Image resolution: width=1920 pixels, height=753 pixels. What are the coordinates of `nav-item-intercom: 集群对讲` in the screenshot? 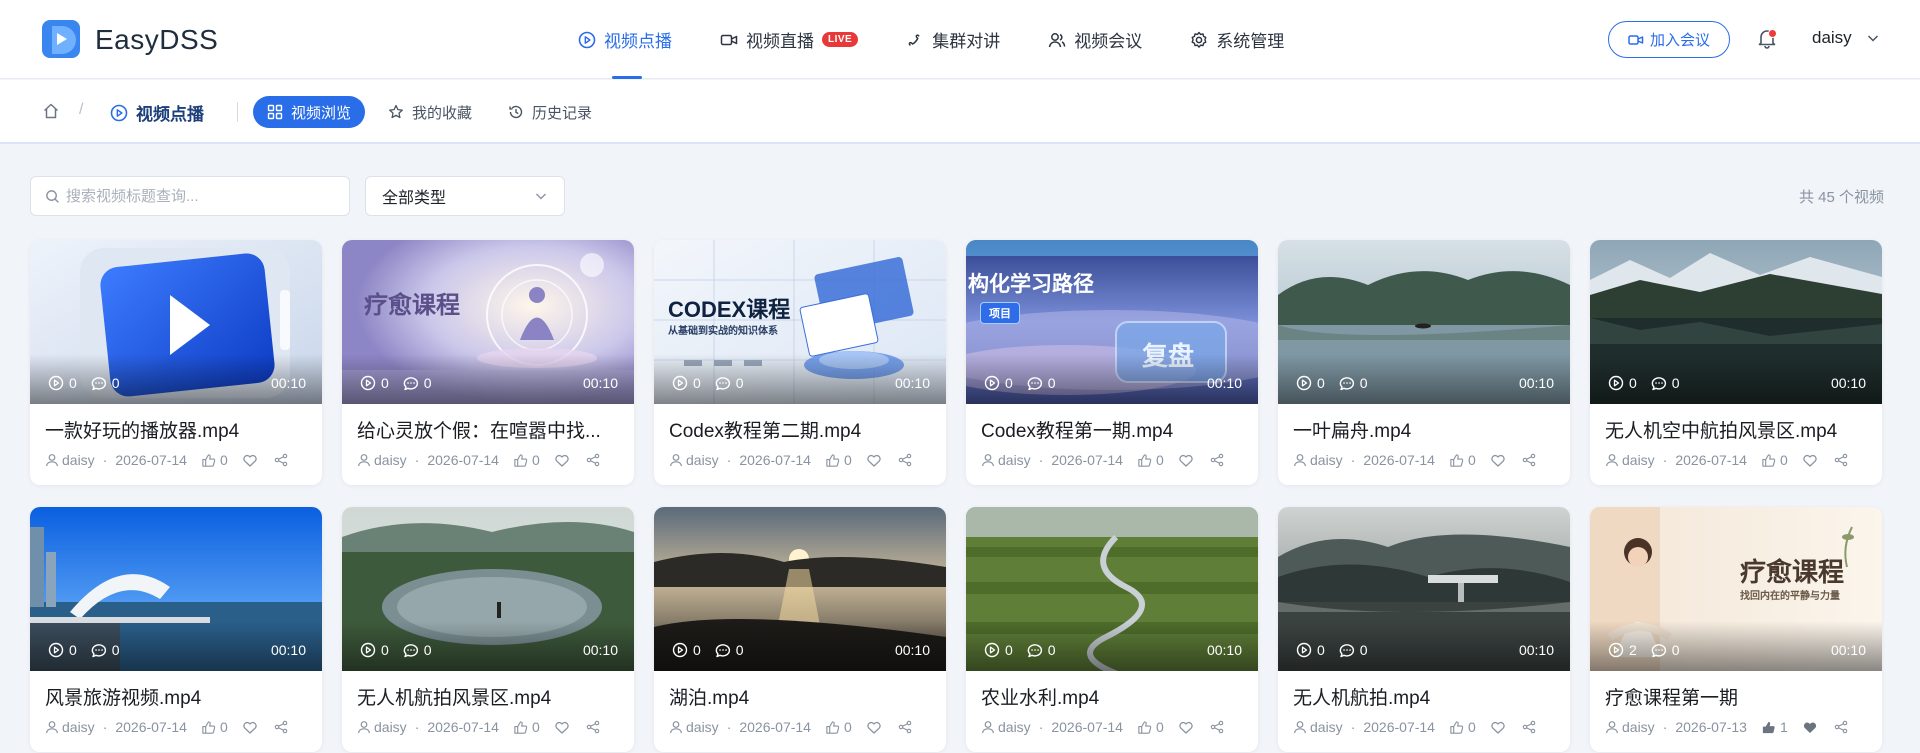 It's located at (953, 39).